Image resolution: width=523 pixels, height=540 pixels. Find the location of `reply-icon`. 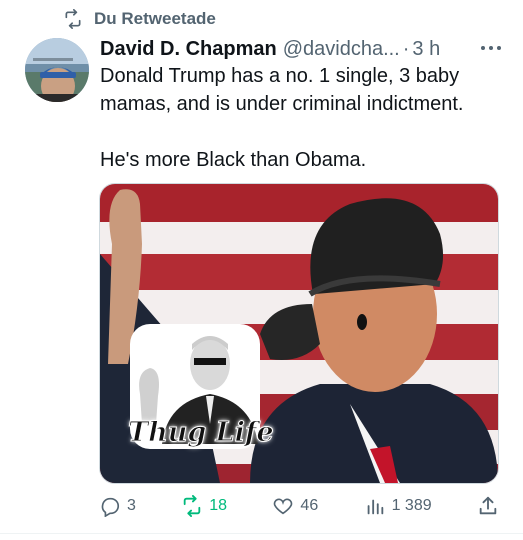

reply-icon is located at coordinates (110, 507).